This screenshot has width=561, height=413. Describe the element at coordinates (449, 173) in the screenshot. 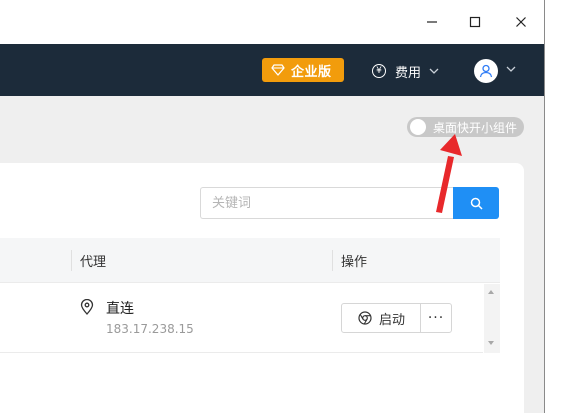

I see `annotation-arrow-icon` at that location.